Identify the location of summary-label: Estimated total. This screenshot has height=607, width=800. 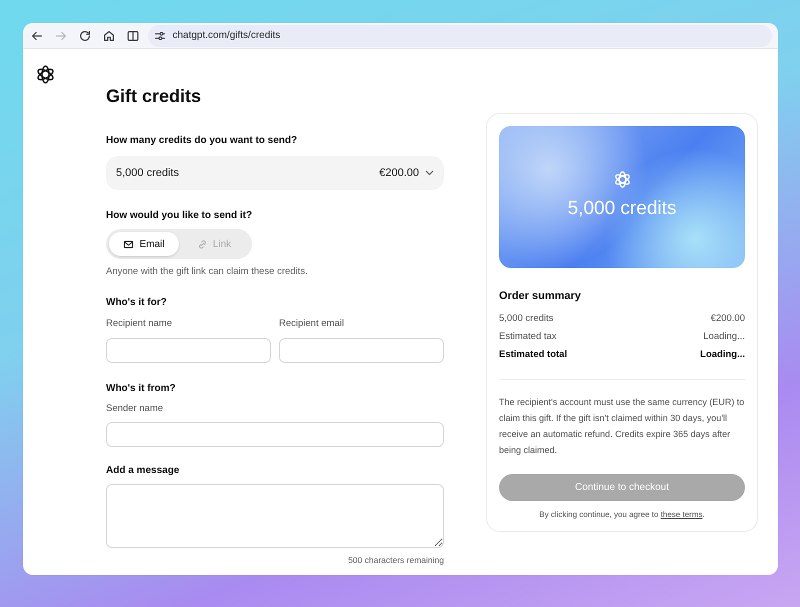
(533, 355).